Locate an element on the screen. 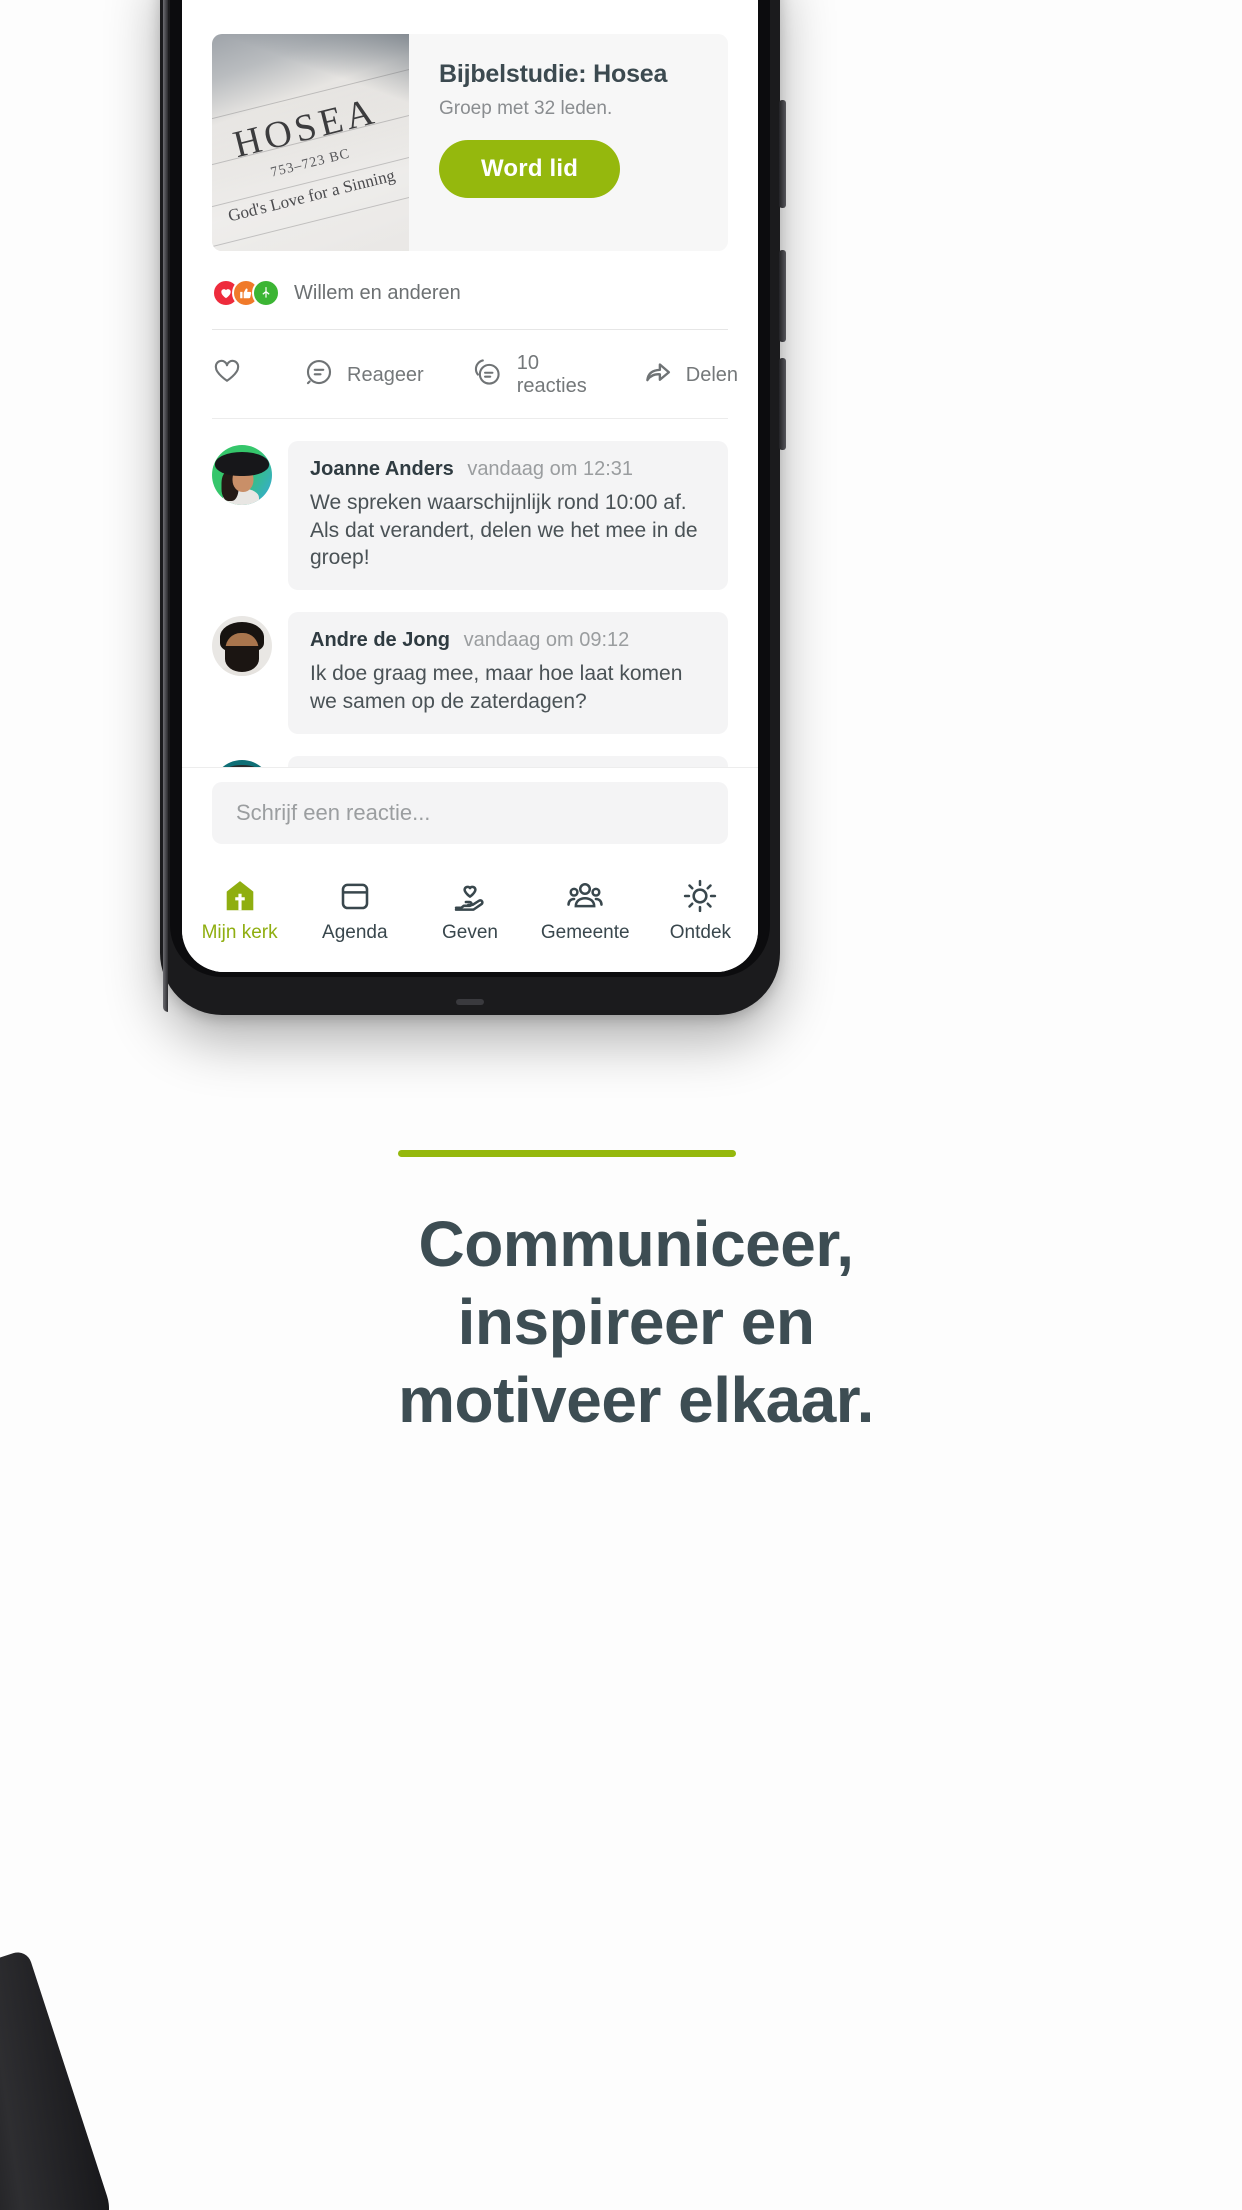 This screenshot has height=2210, width=1242. comment-author: Joanne Anders is located at coordinates (382, 469).